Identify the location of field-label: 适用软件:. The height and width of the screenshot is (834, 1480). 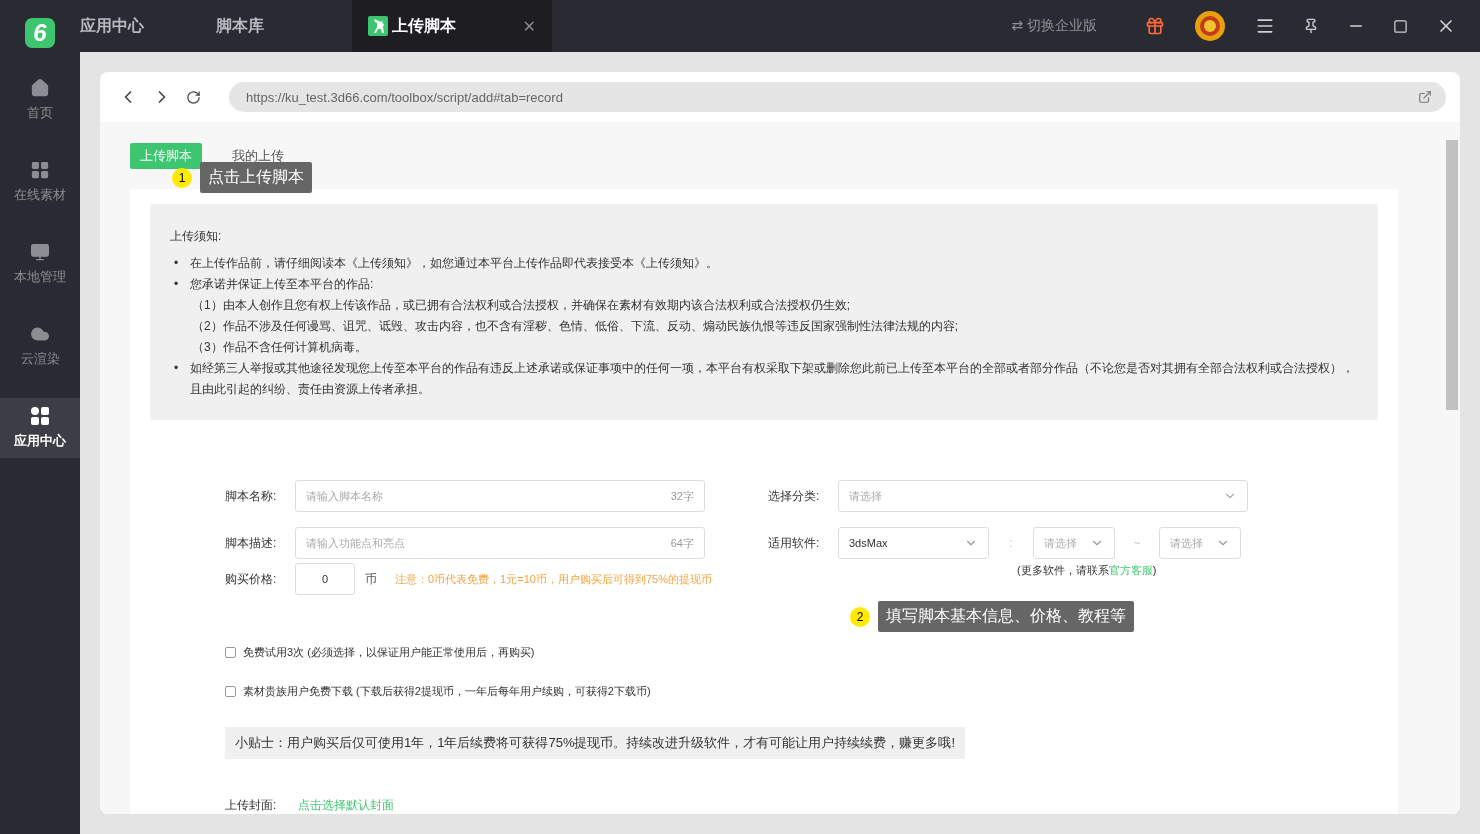
(794, 543).